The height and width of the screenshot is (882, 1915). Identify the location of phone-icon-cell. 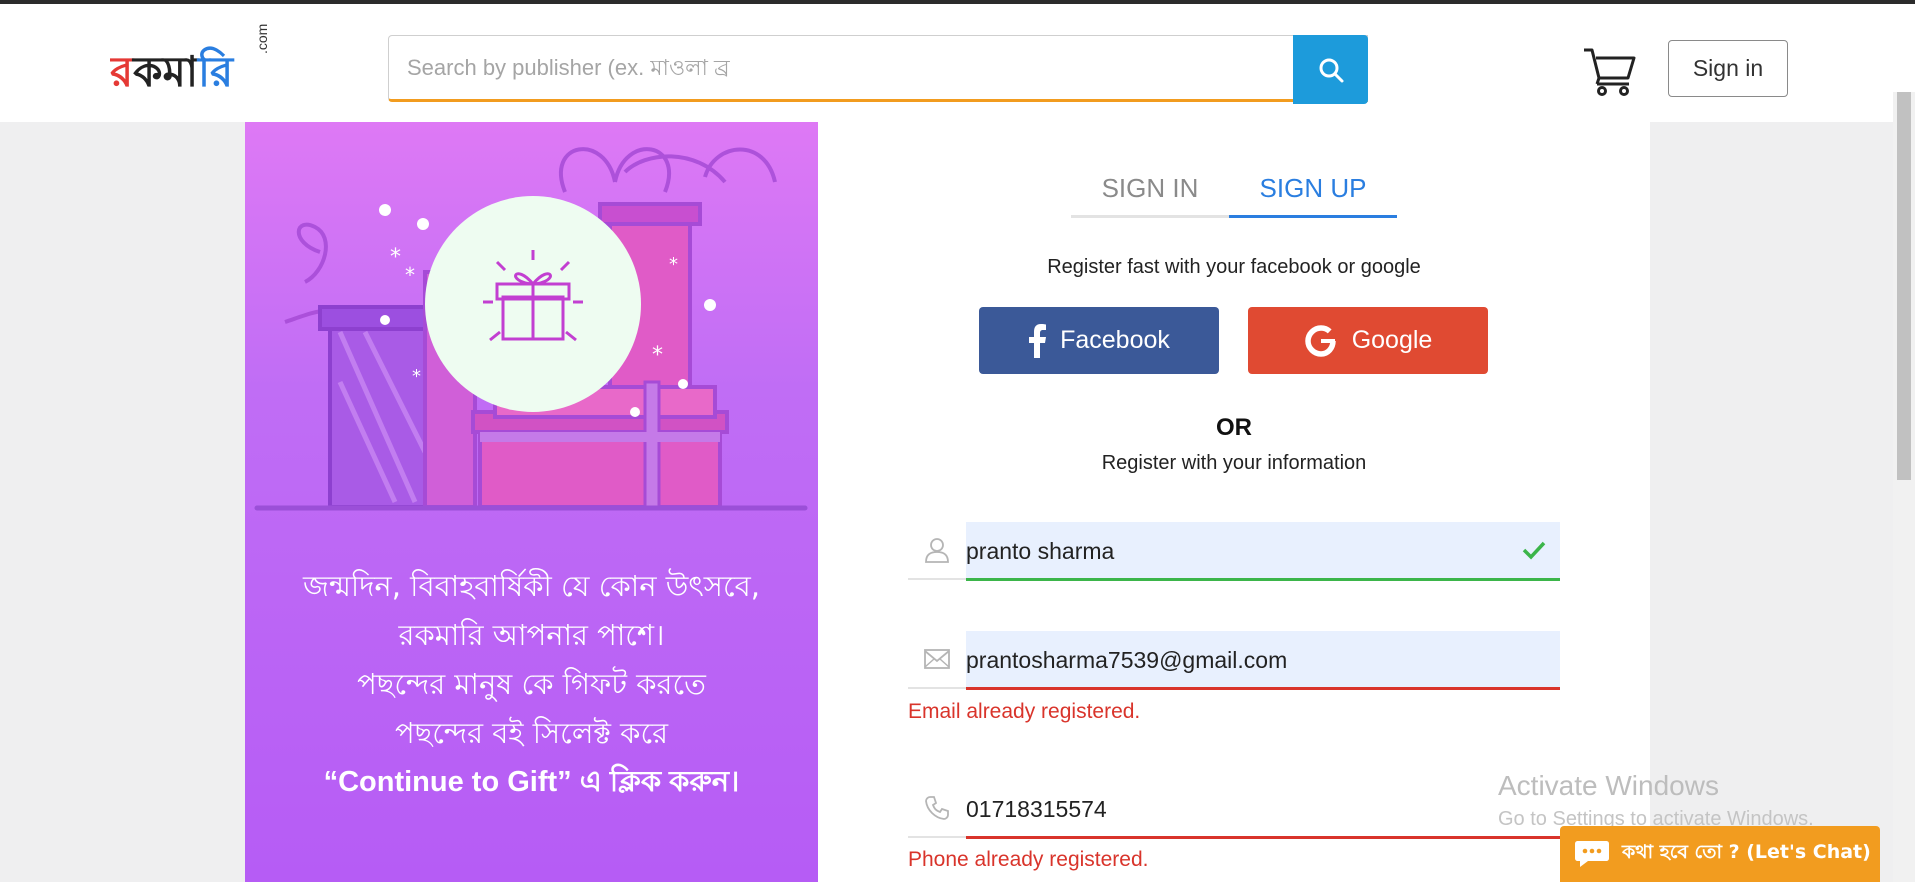
(937, 809).